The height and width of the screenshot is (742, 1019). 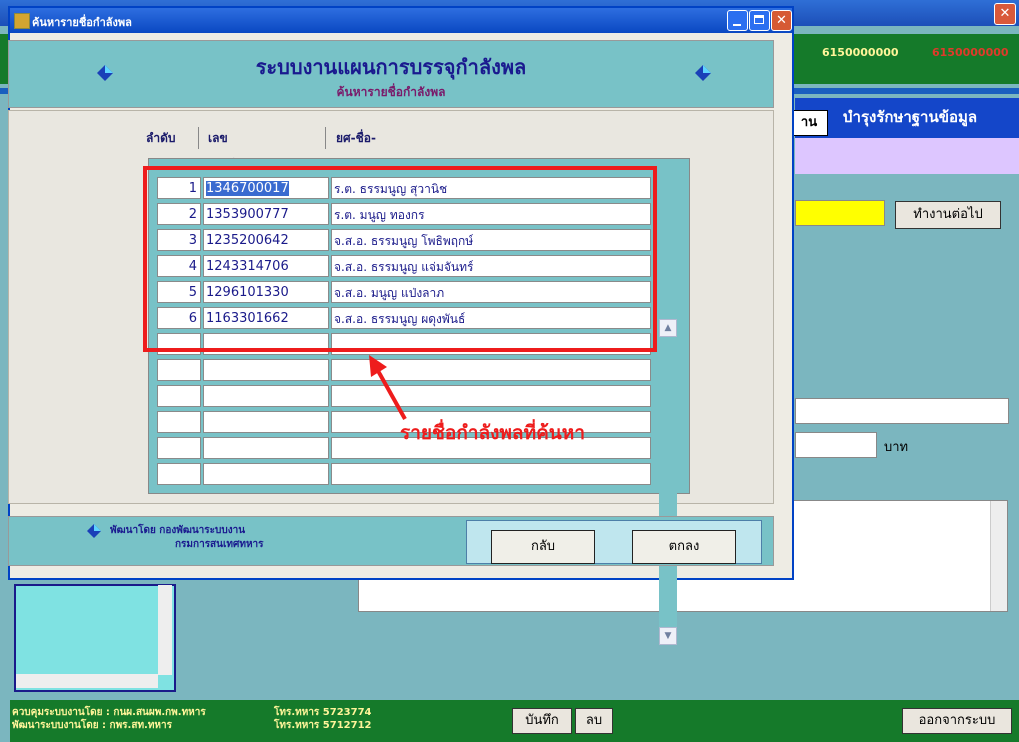 What do you see at coordinates (543, 547) in the screenshot?
I see `back-button: กลับ` at bounding box center [543, 547].